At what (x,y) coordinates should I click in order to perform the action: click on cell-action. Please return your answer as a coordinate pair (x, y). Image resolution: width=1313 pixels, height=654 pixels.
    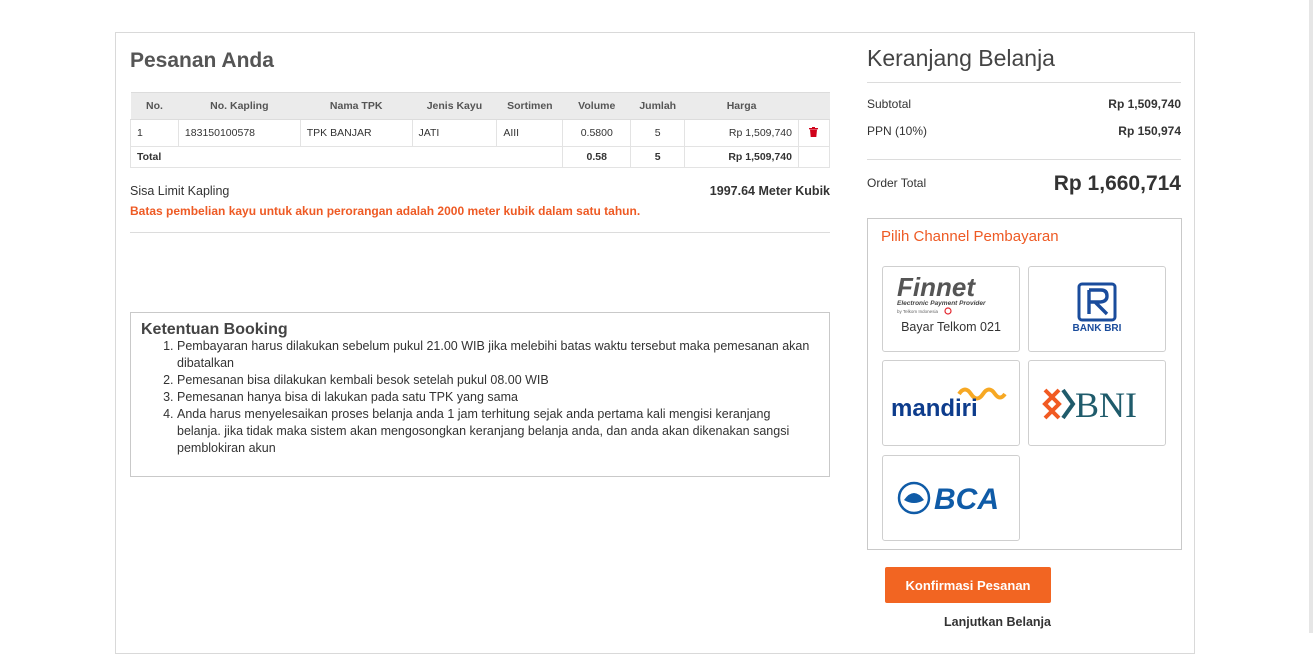
    Looking at the image, I should click on (814, 133).